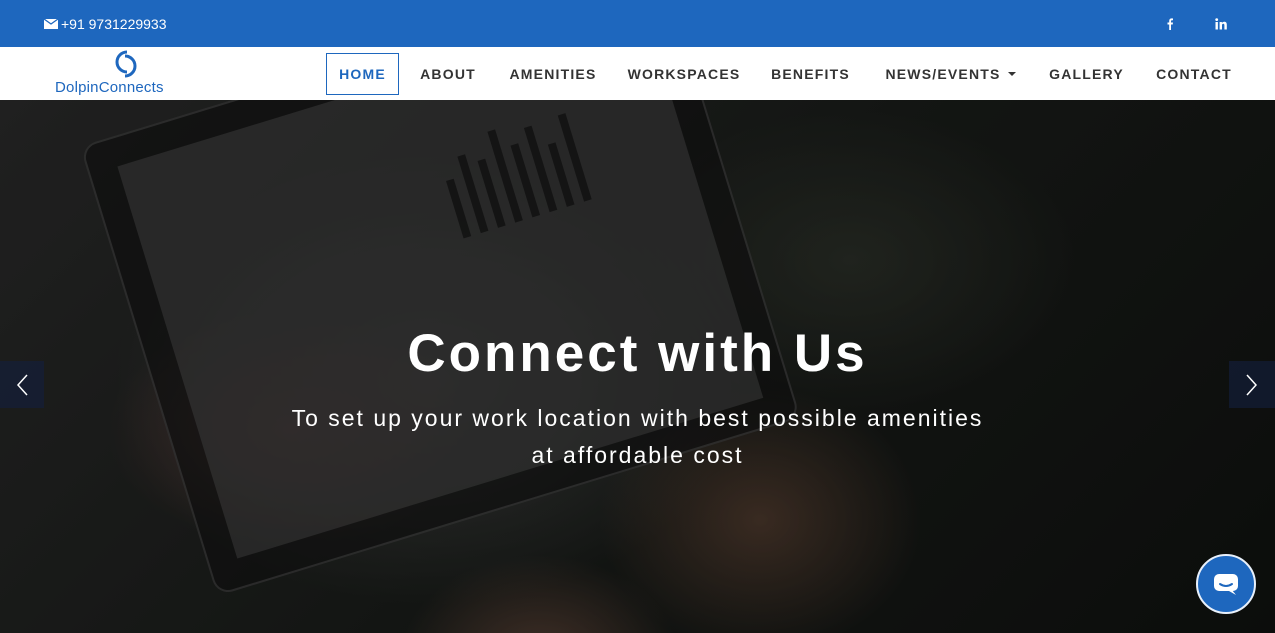 This screenshot has width=1275, height=633. I want to click on nav-contact: CONTACT, so click(1194, 74).